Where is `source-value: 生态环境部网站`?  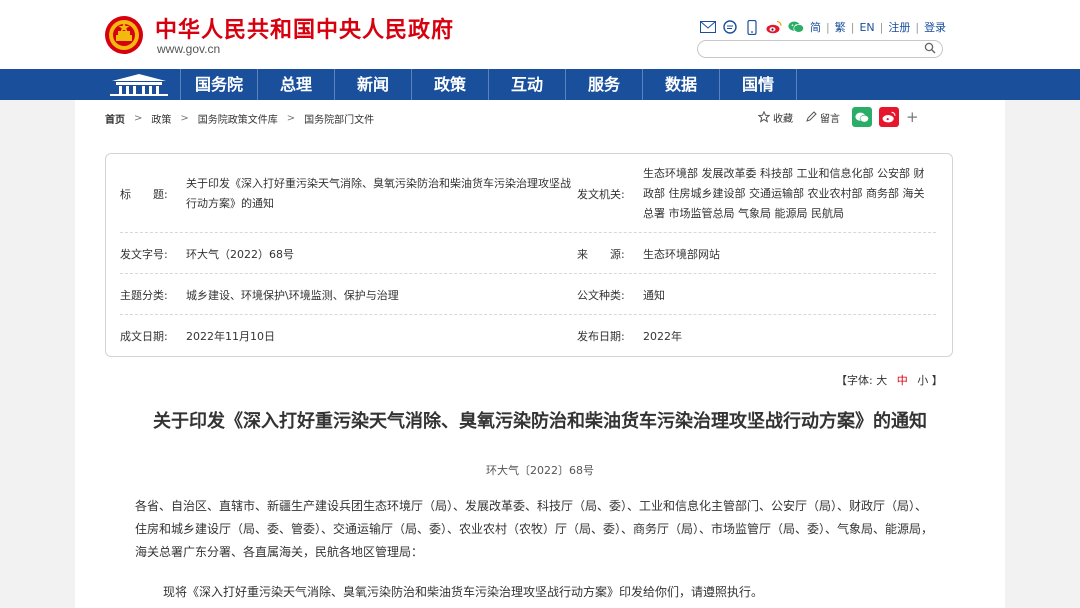 source-value: 生态环境部网站 is located at coordinates (681, 254).